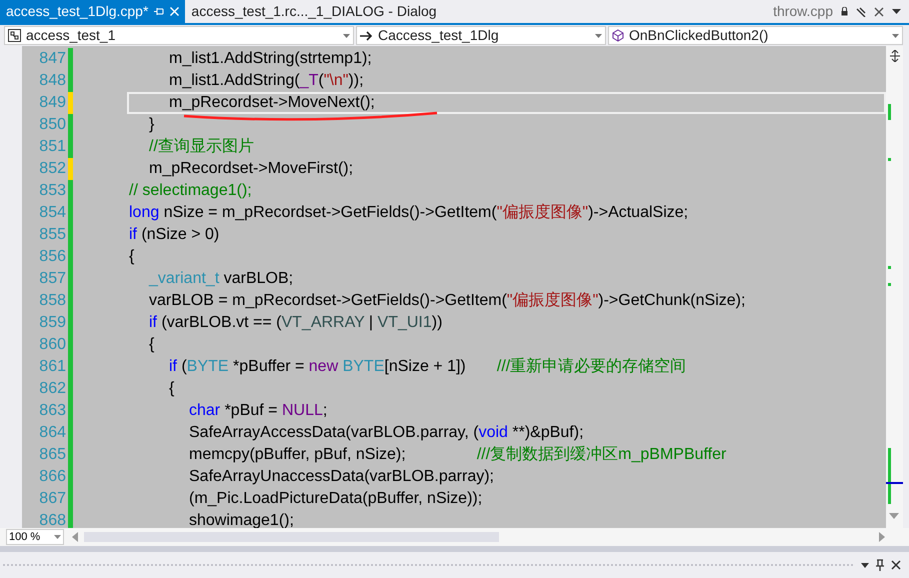 The height and width of the screenshot is (578, 909). What do you see at coordinates (52, 125) in the screenshot?
I see `line-number: 850` at bounding box center [52, 125].